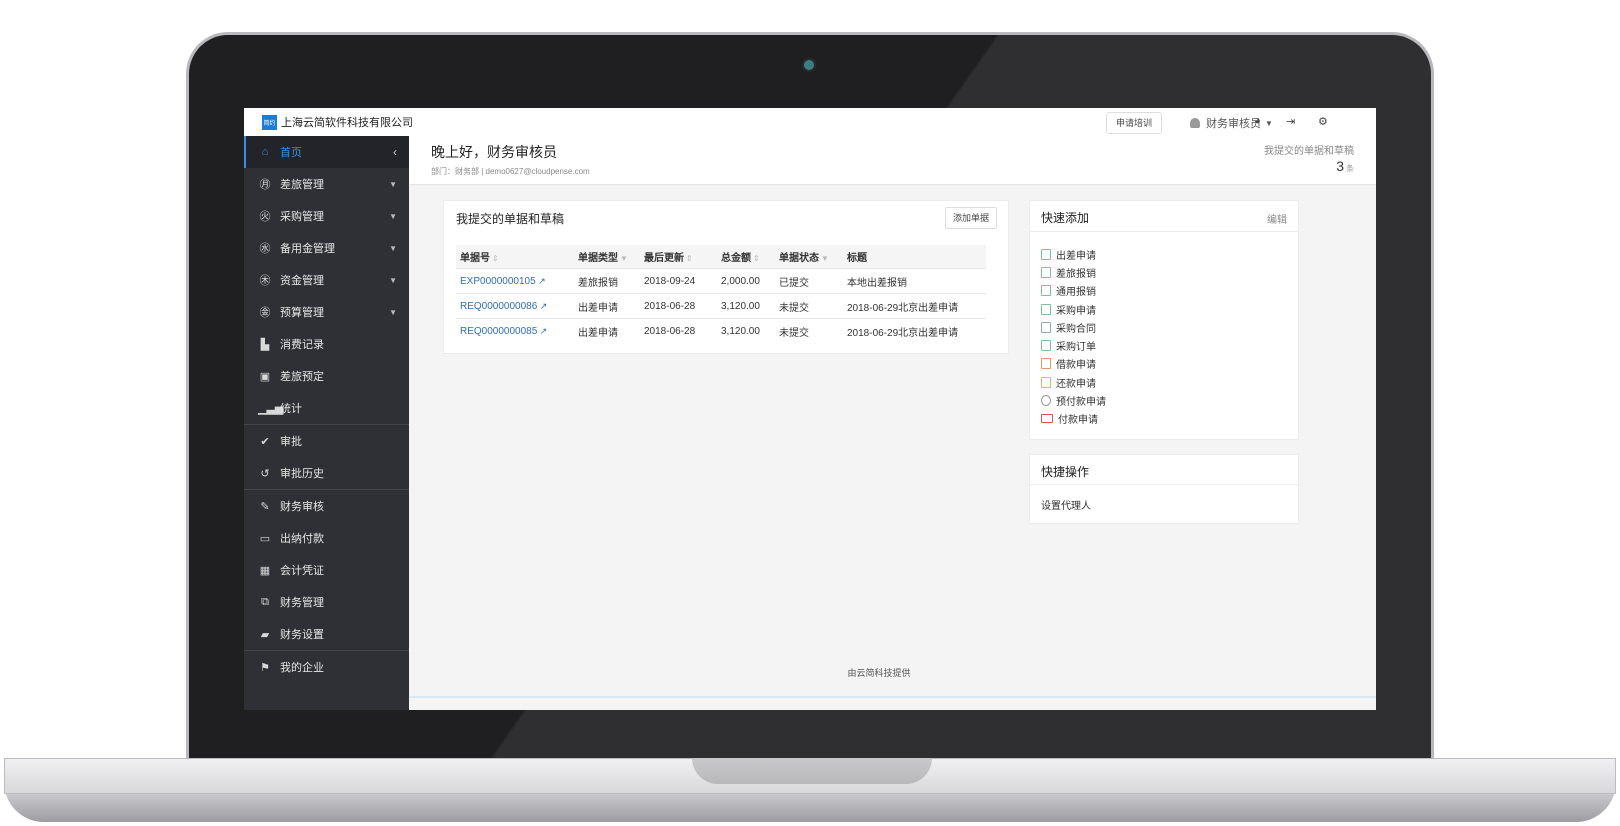 This screenshot has width=1620, height=826. Describe the element at coordinates (809, 65) in the screenshot. I see `camera` at that location.